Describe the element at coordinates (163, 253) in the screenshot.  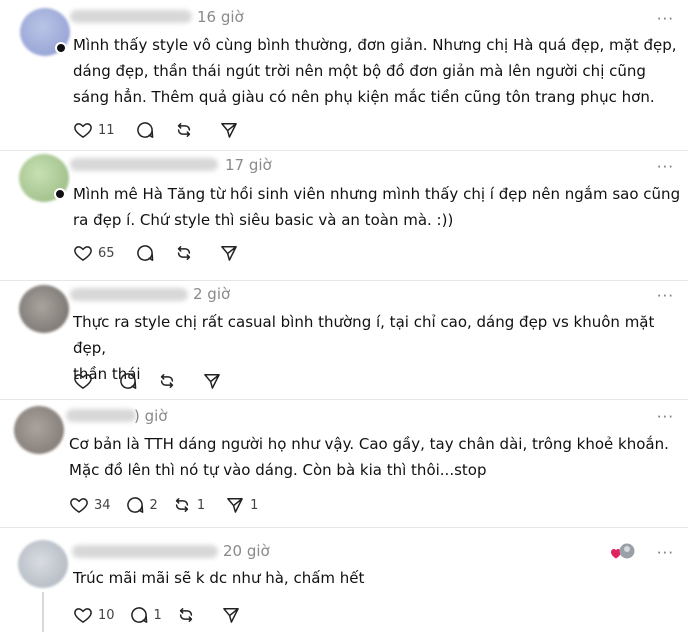
I see `action-bar: 65` at that location.